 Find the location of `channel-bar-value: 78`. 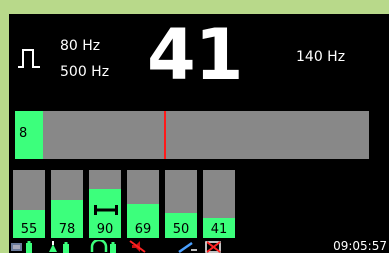

channel-bar-value: 78 is located at coordinates (67, 229).